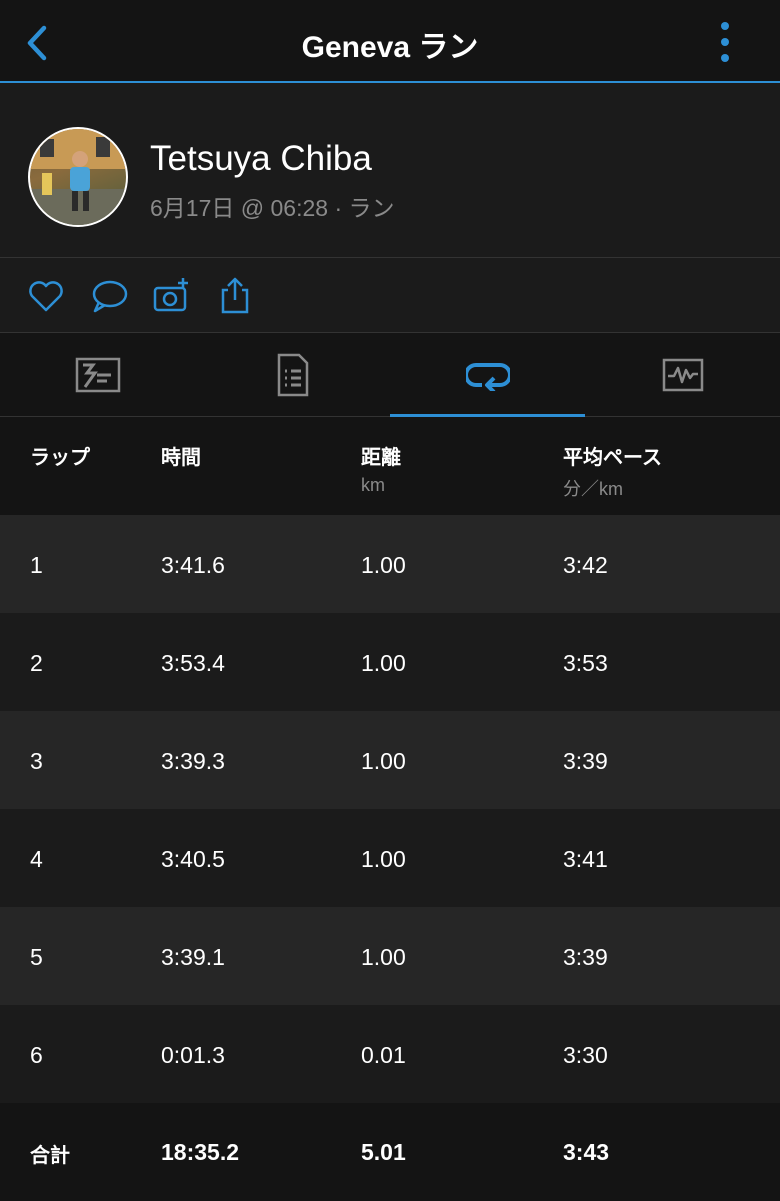 The image size is (780, 1201). I want to click on header-lap: ラップ, so click(60, 458).